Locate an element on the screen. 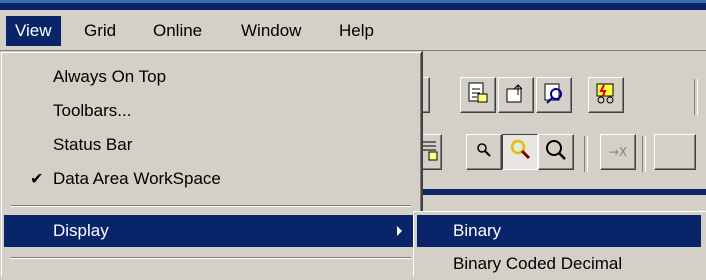  upload-icon is located at coordinates (516, 95).